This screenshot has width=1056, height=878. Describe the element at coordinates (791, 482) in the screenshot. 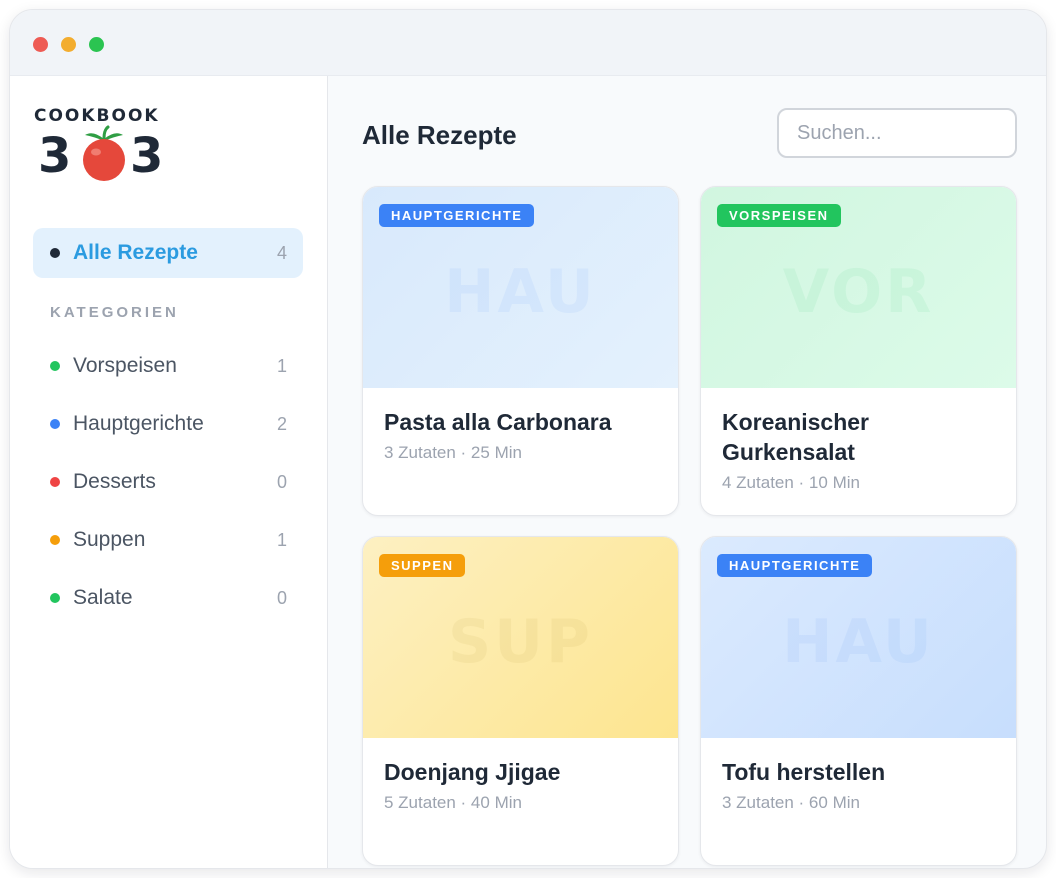

I see `recipe-meta: 4 Zutaten · 10 Min` at that location.